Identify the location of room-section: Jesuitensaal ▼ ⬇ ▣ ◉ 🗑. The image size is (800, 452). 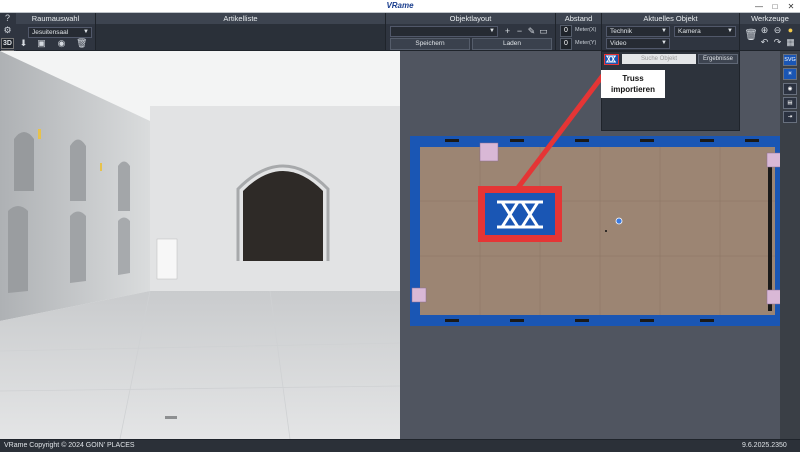
(56, 37).